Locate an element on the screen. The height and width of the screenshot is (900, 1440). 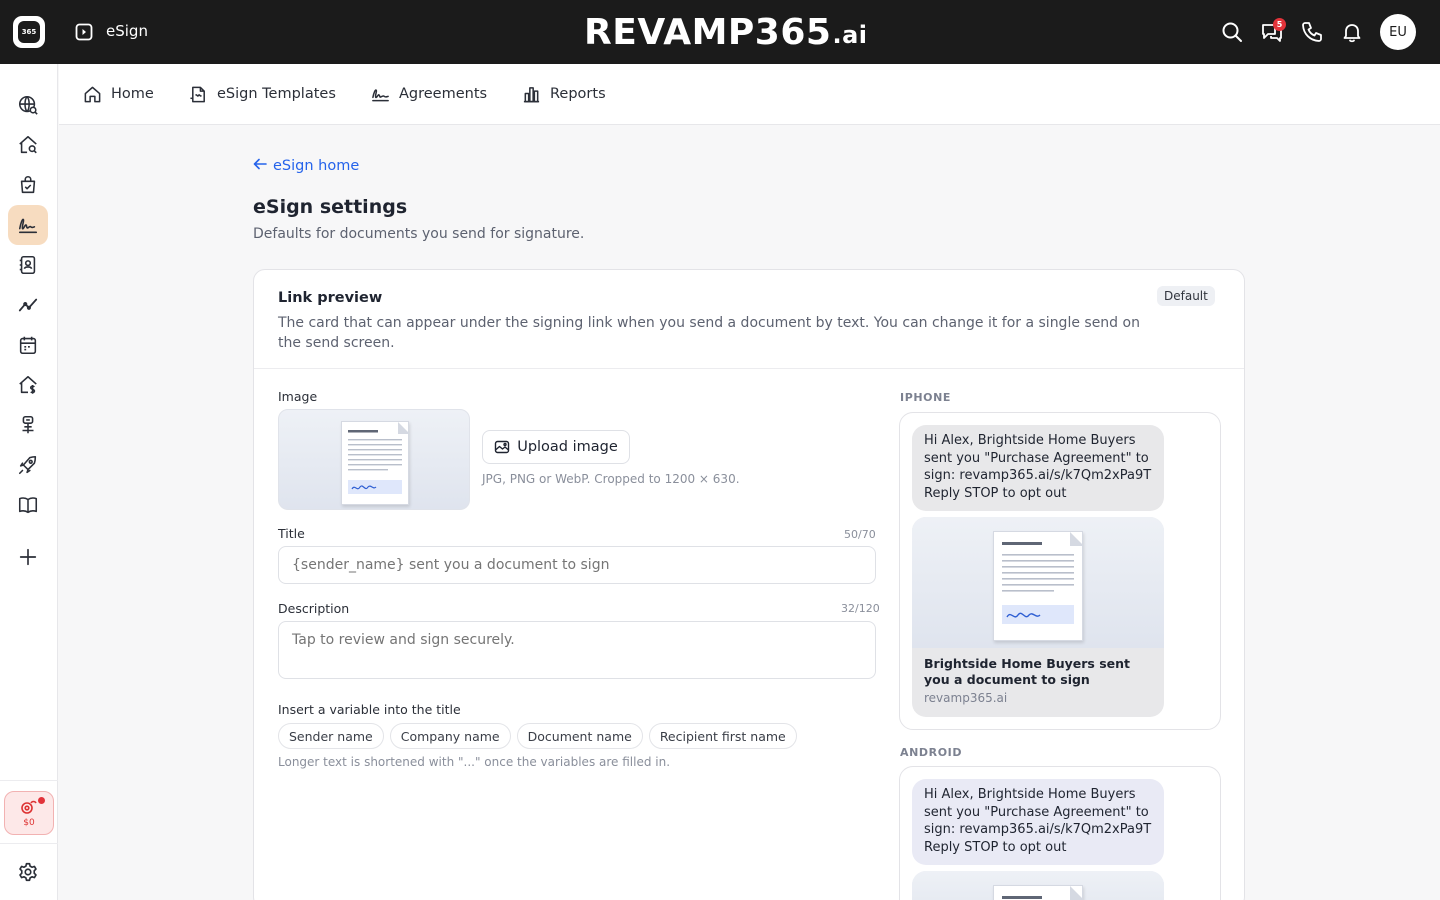
rail-divider is located at coordinates (29, 780).